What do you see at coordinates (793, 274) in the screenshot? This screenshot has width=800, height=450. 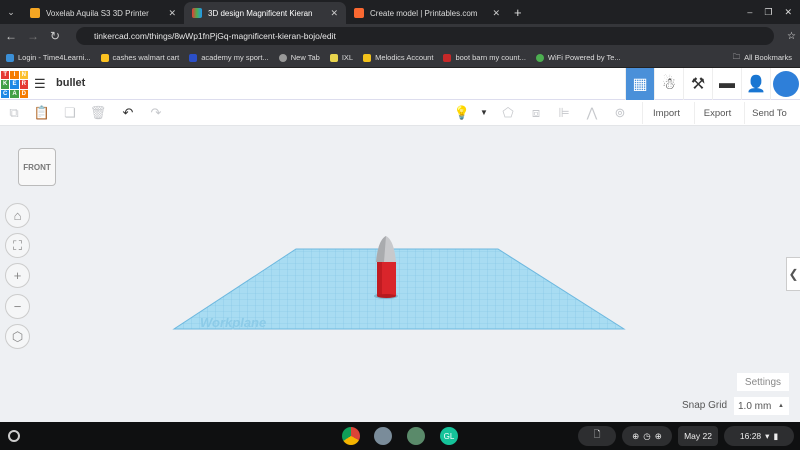 I see `expand-panel-icon: ❮` at bounding box center [793, 274].